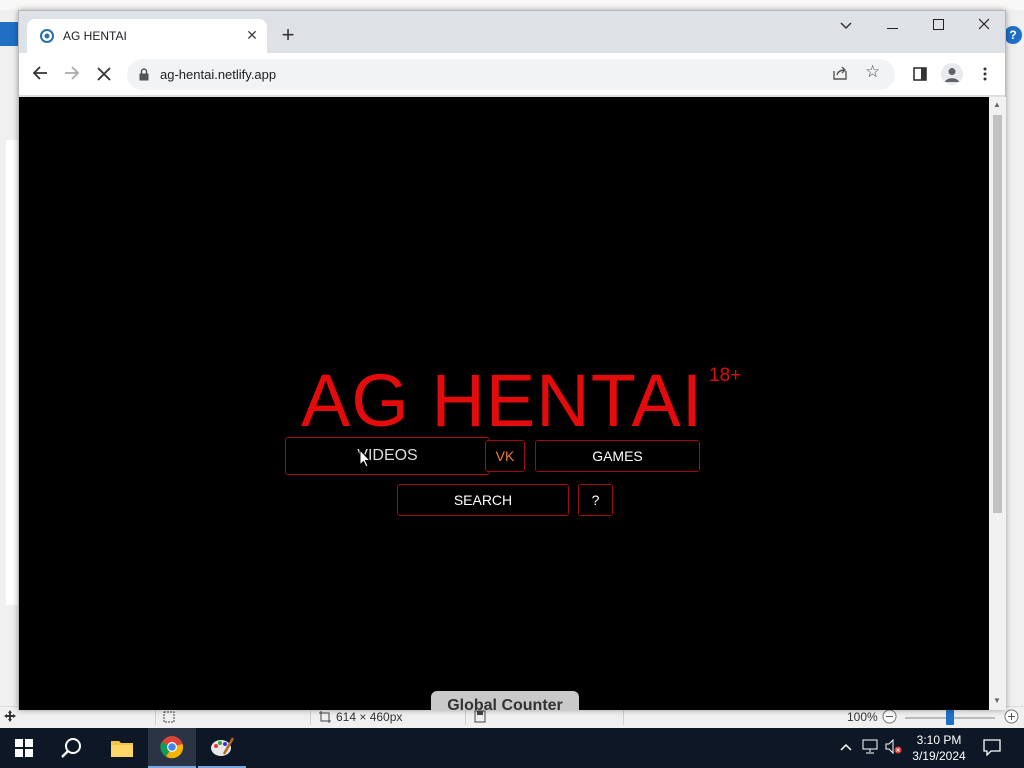  I want to click on image-size-text: 614 × 460px, so click(369, 717).